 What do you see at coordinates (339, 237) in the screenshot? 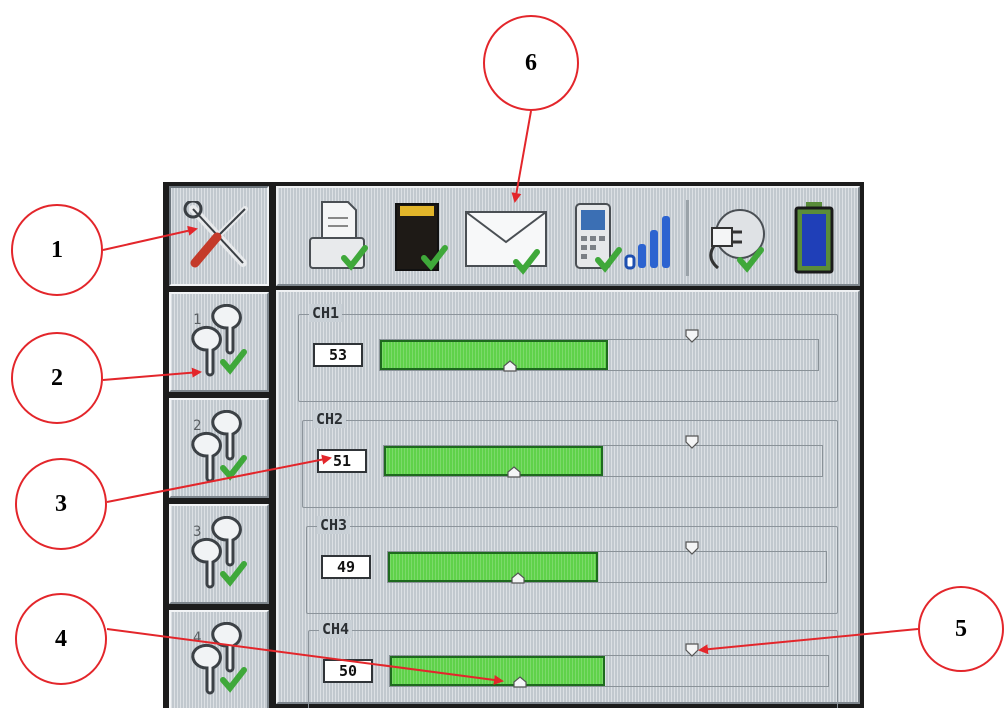
I see `printer-icon` at bounding box center [339, 237].